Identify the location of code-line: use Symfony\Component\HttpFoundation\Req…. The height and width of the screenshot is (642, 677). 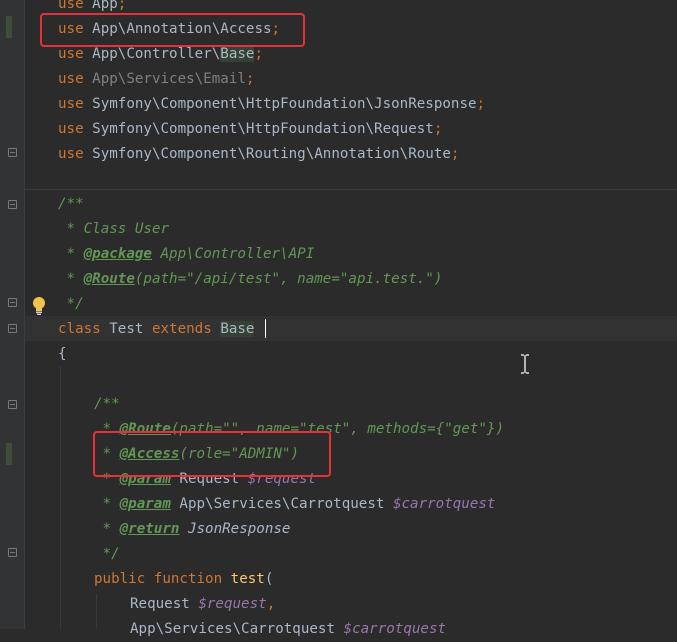
(250, 129).